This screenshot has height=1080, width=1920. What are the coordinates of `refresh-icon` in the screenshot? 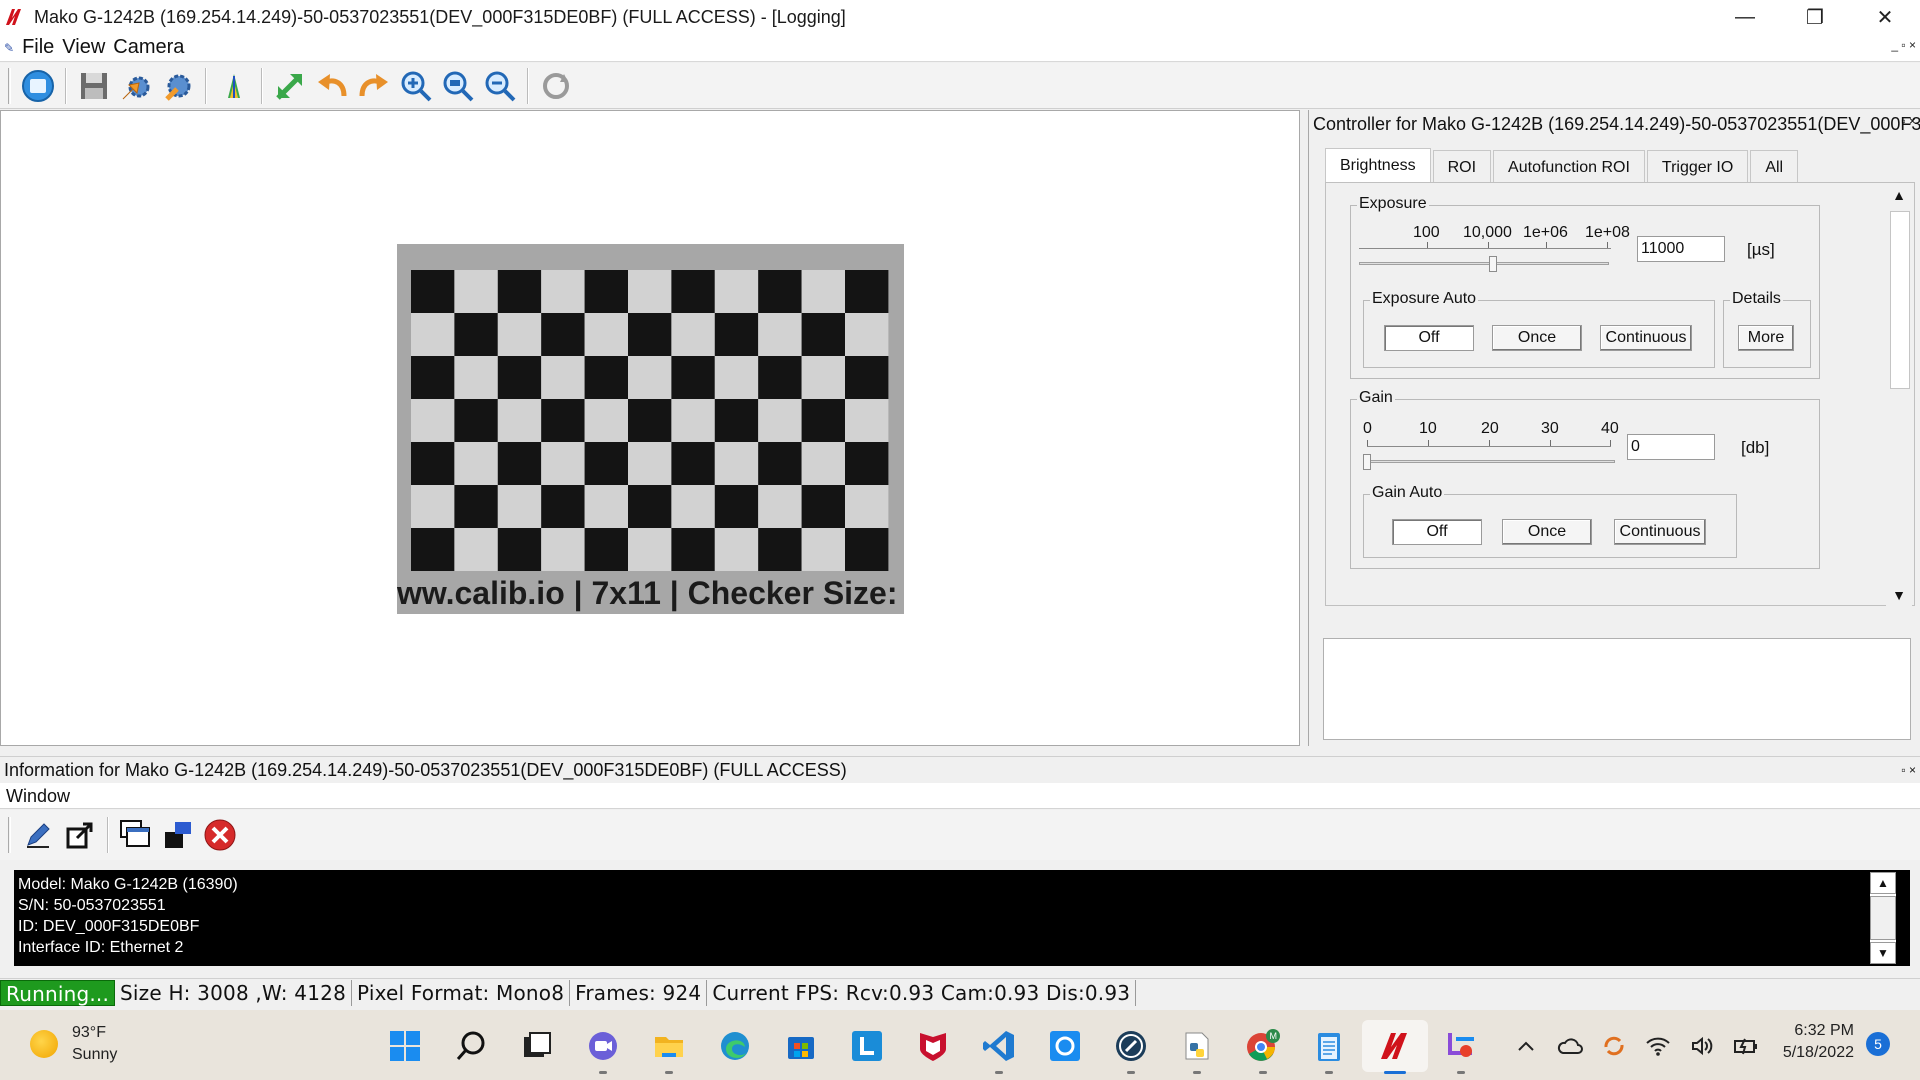 It's located at (556, 86).